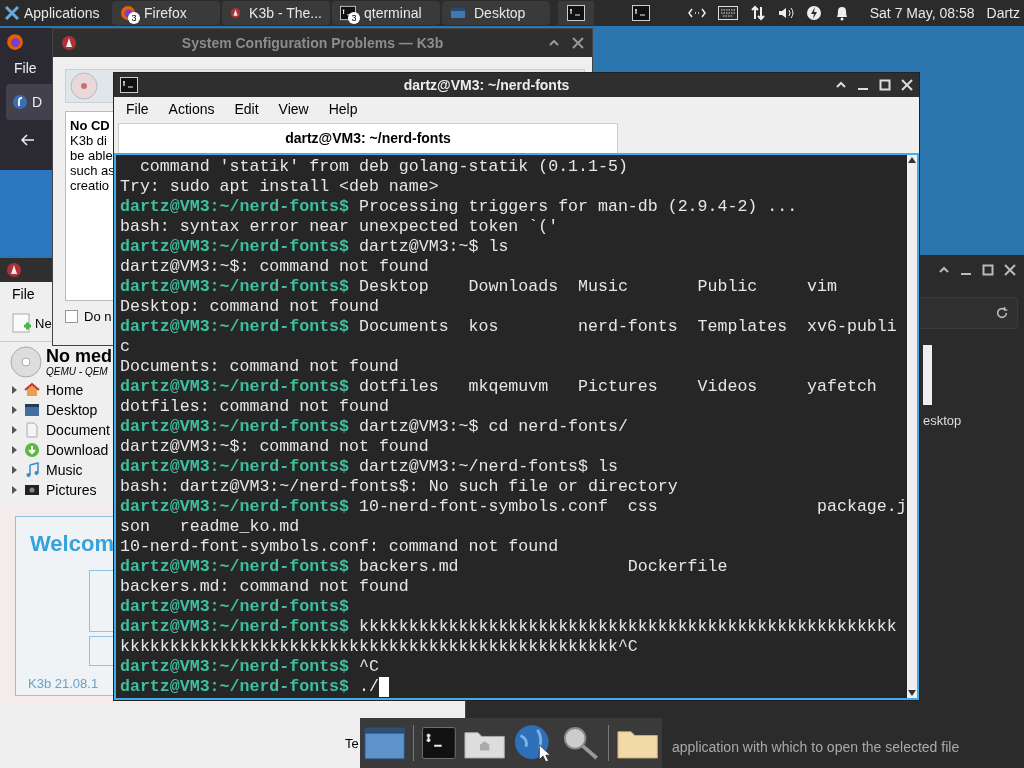  I want to click on tree-item: Desktop, so click(54, 410).